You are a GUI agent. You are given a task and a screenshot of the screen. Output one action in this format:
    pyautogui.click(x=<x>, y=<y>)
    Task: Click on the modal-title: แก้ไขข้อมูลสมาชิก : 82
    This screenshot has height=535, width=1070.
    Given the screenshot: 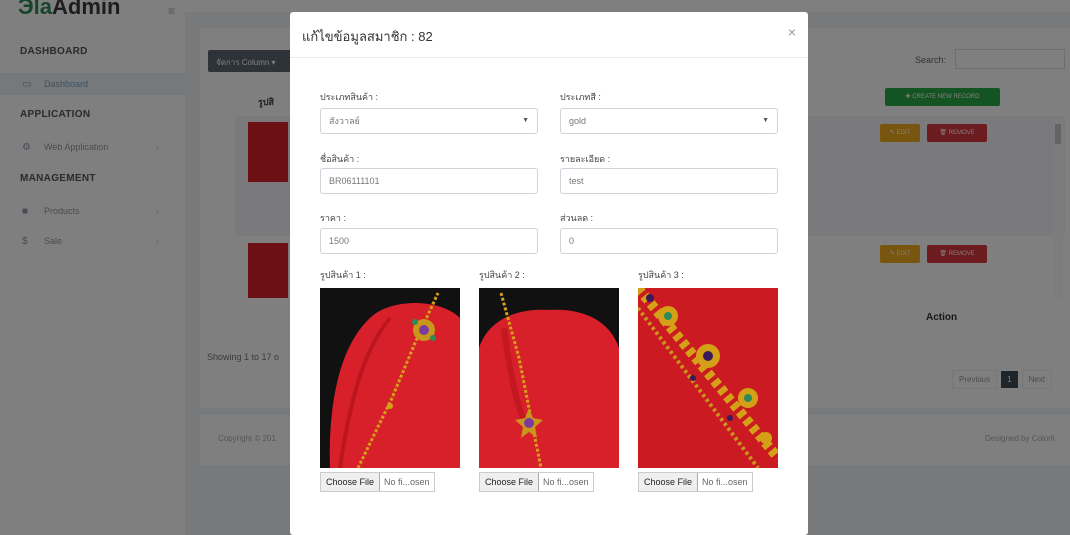 What is the action you would take?
    pyautogui.click(x=367, y=36)
    